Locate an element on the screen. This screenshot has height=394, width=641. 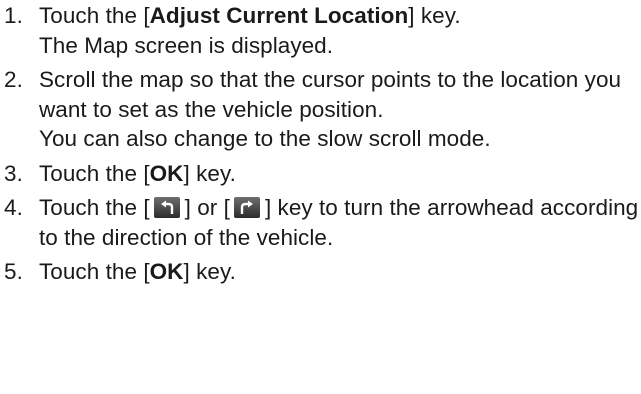
step-number: 1. is located at coordinates (13, 15).